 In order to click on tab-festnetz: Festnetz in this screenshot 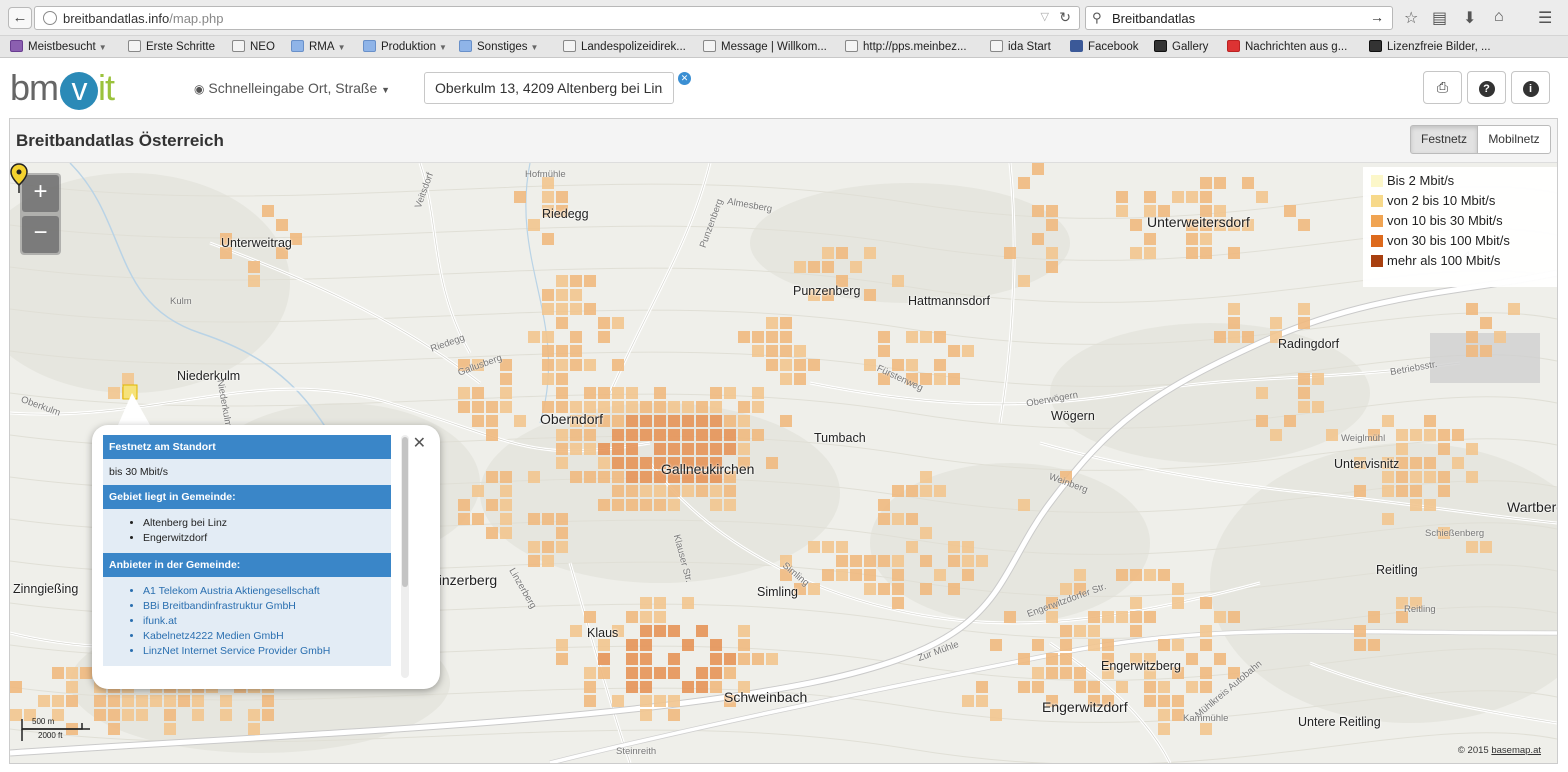, I will do `click(1444, 139)`.